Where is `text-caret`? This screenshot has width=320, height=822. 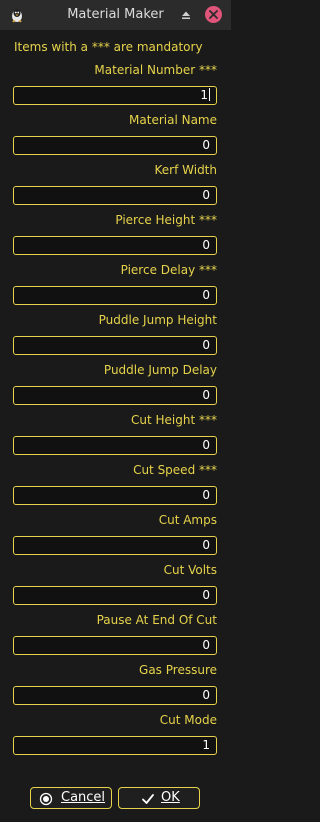 text-caret is located at coordinates (209, 94).